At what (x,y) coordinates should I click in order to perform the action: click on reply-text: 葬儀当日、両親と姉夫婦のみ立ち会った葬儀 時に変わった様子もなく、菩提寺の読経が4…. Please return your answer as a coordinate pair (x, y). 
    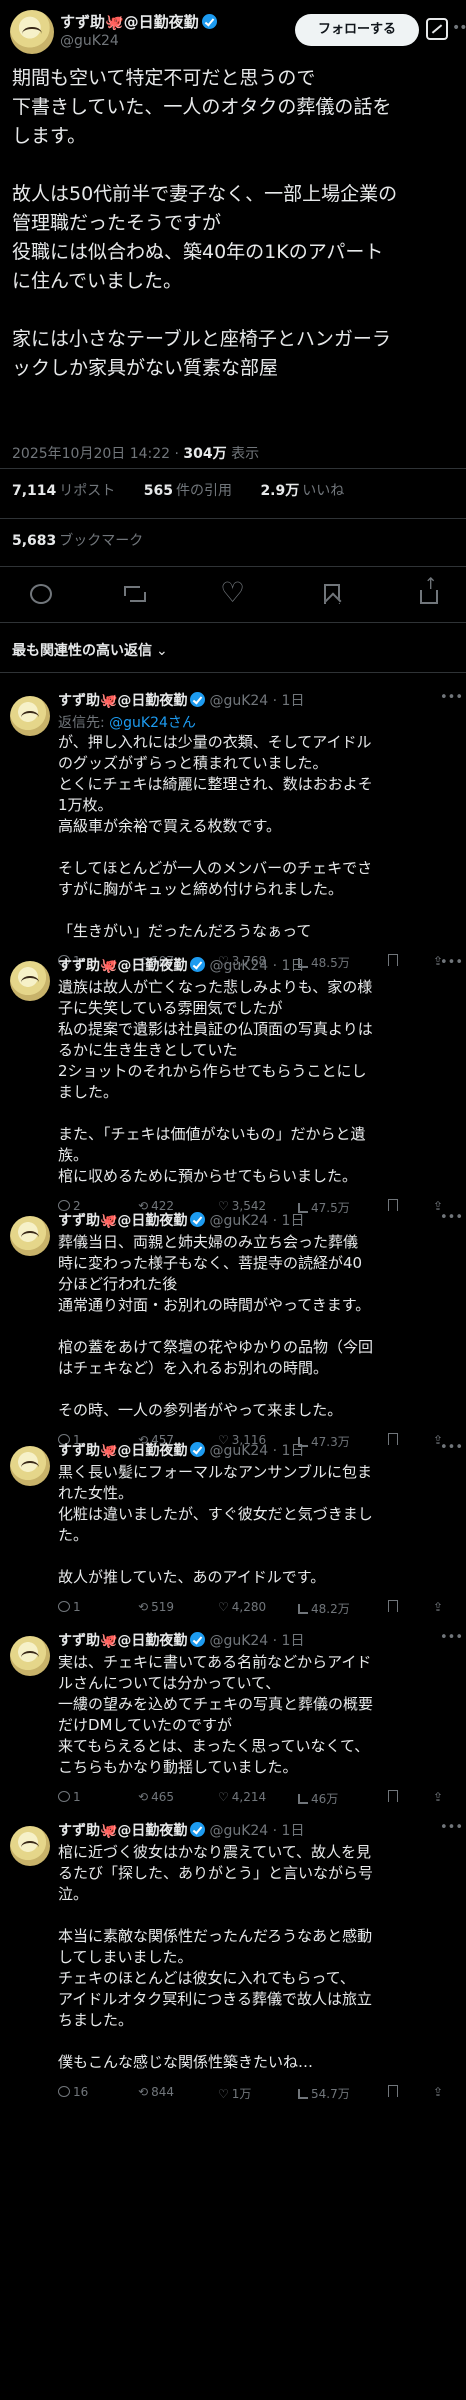
    Looking at the image, I should click on (258, 1326).